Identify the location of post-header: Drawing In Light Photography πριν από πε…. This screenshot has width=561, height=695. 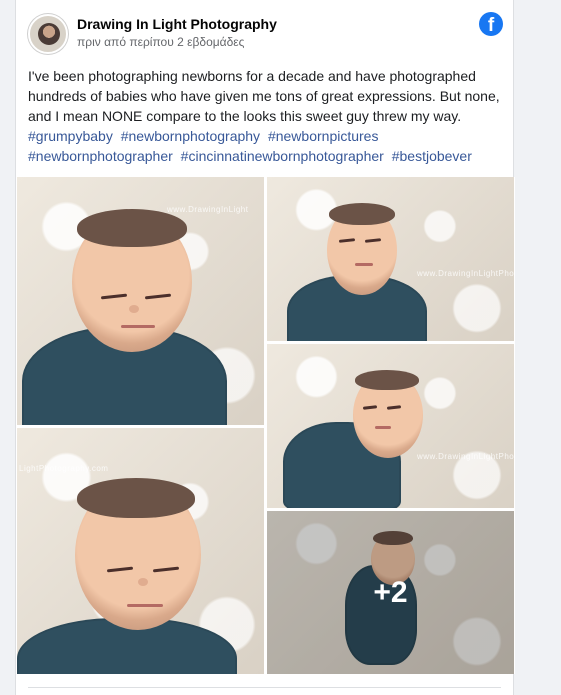
(265, 34).